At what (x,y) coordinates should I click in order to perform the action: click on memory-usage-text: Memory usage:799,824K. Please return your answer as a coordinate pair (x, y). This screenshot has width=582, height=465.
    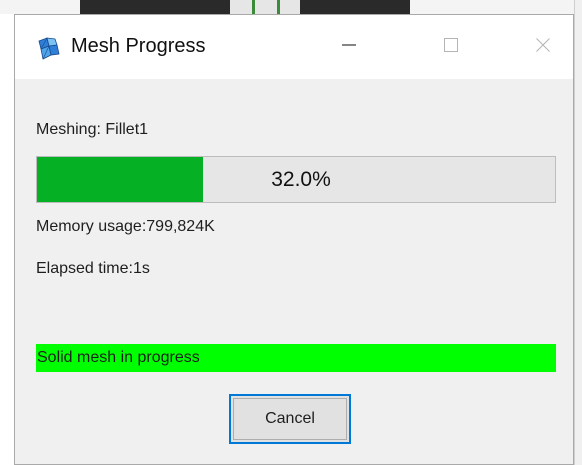
    Looking at the image, I should click on (125, 226).